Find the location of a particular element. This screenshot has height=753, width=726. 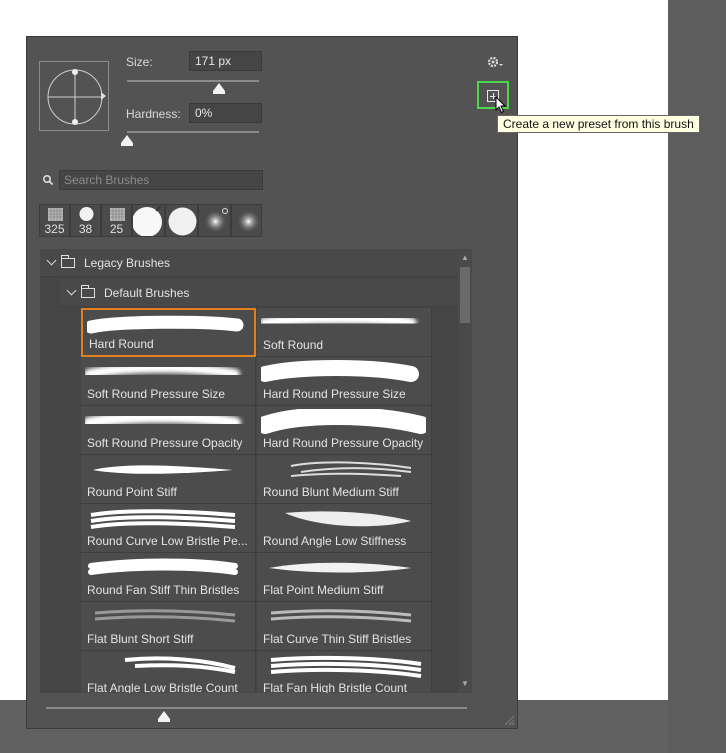

brush-tile-round-angle-low-stiffness: Round Angle Low Stiffness is located at coordinates (344, 528).